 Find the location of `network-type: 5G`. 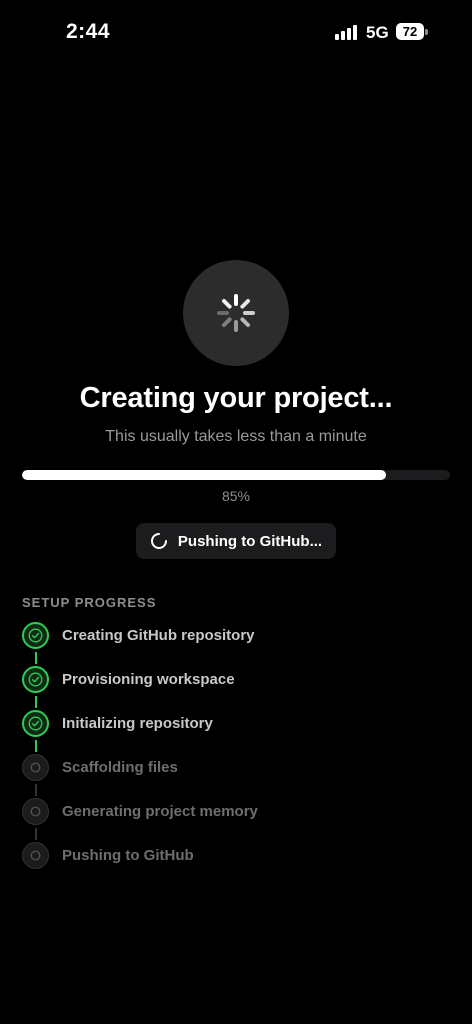

network-type: 5G is located at coordinates (377, 32).